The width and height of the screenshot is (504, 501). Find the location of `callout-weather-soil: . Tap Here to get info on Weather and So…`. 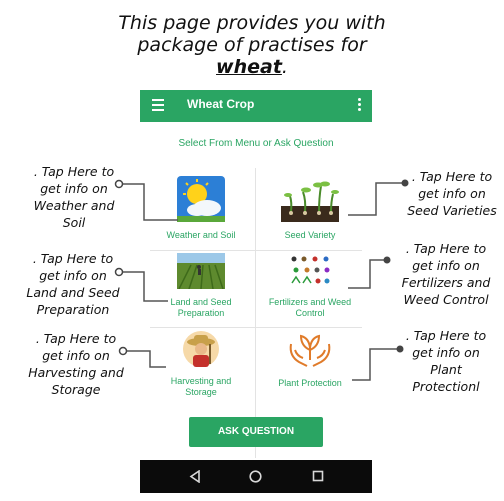

callout-weather-soil: . Tap Here to get info on Weather and So… is located at coordinates (74, 197).